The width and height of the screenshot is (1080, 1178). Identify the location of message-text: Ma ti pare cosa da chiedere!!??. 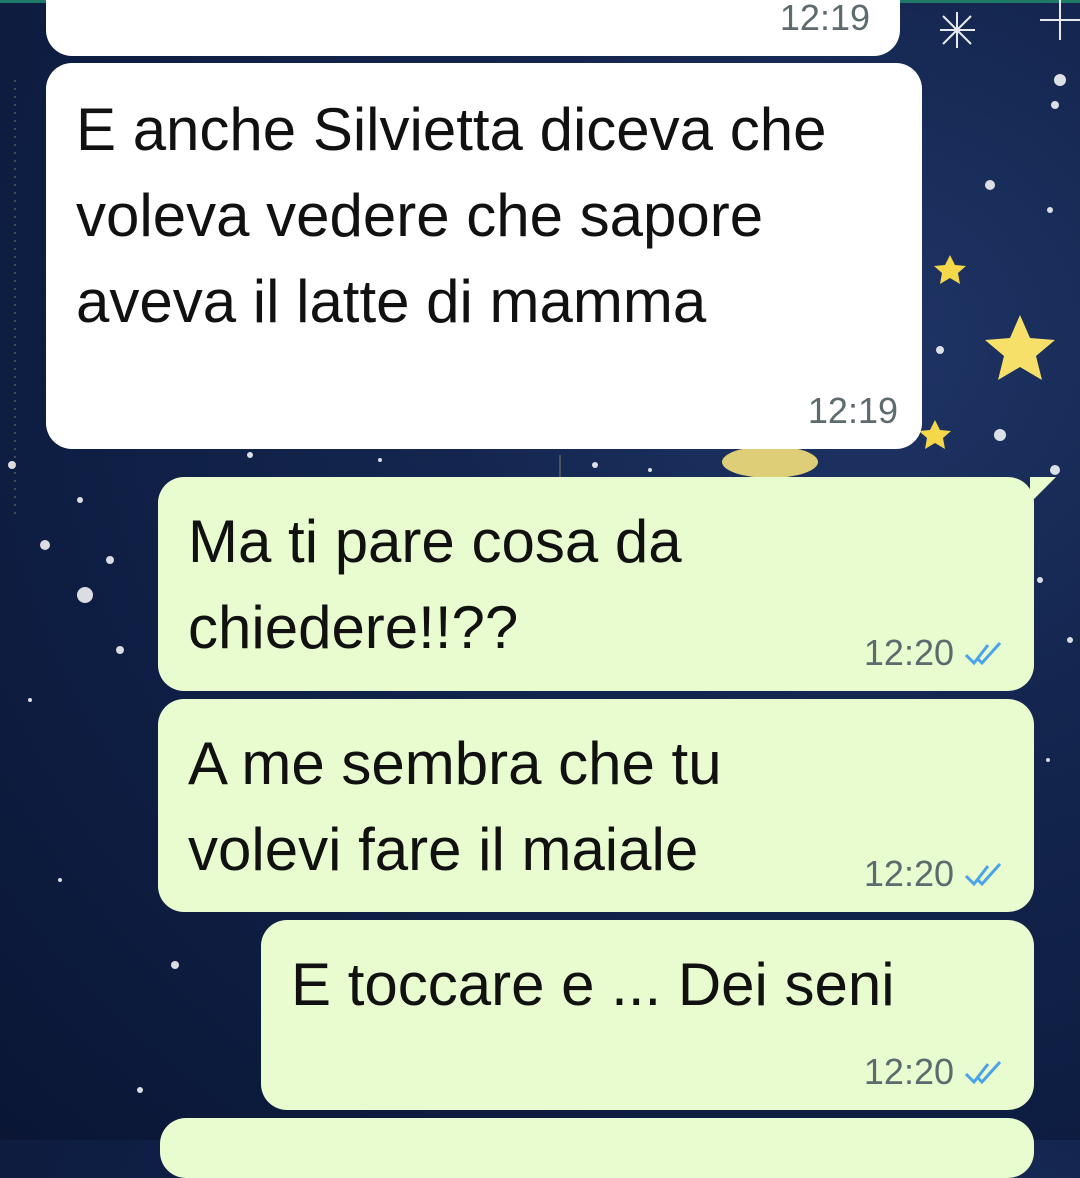
(435, 584).